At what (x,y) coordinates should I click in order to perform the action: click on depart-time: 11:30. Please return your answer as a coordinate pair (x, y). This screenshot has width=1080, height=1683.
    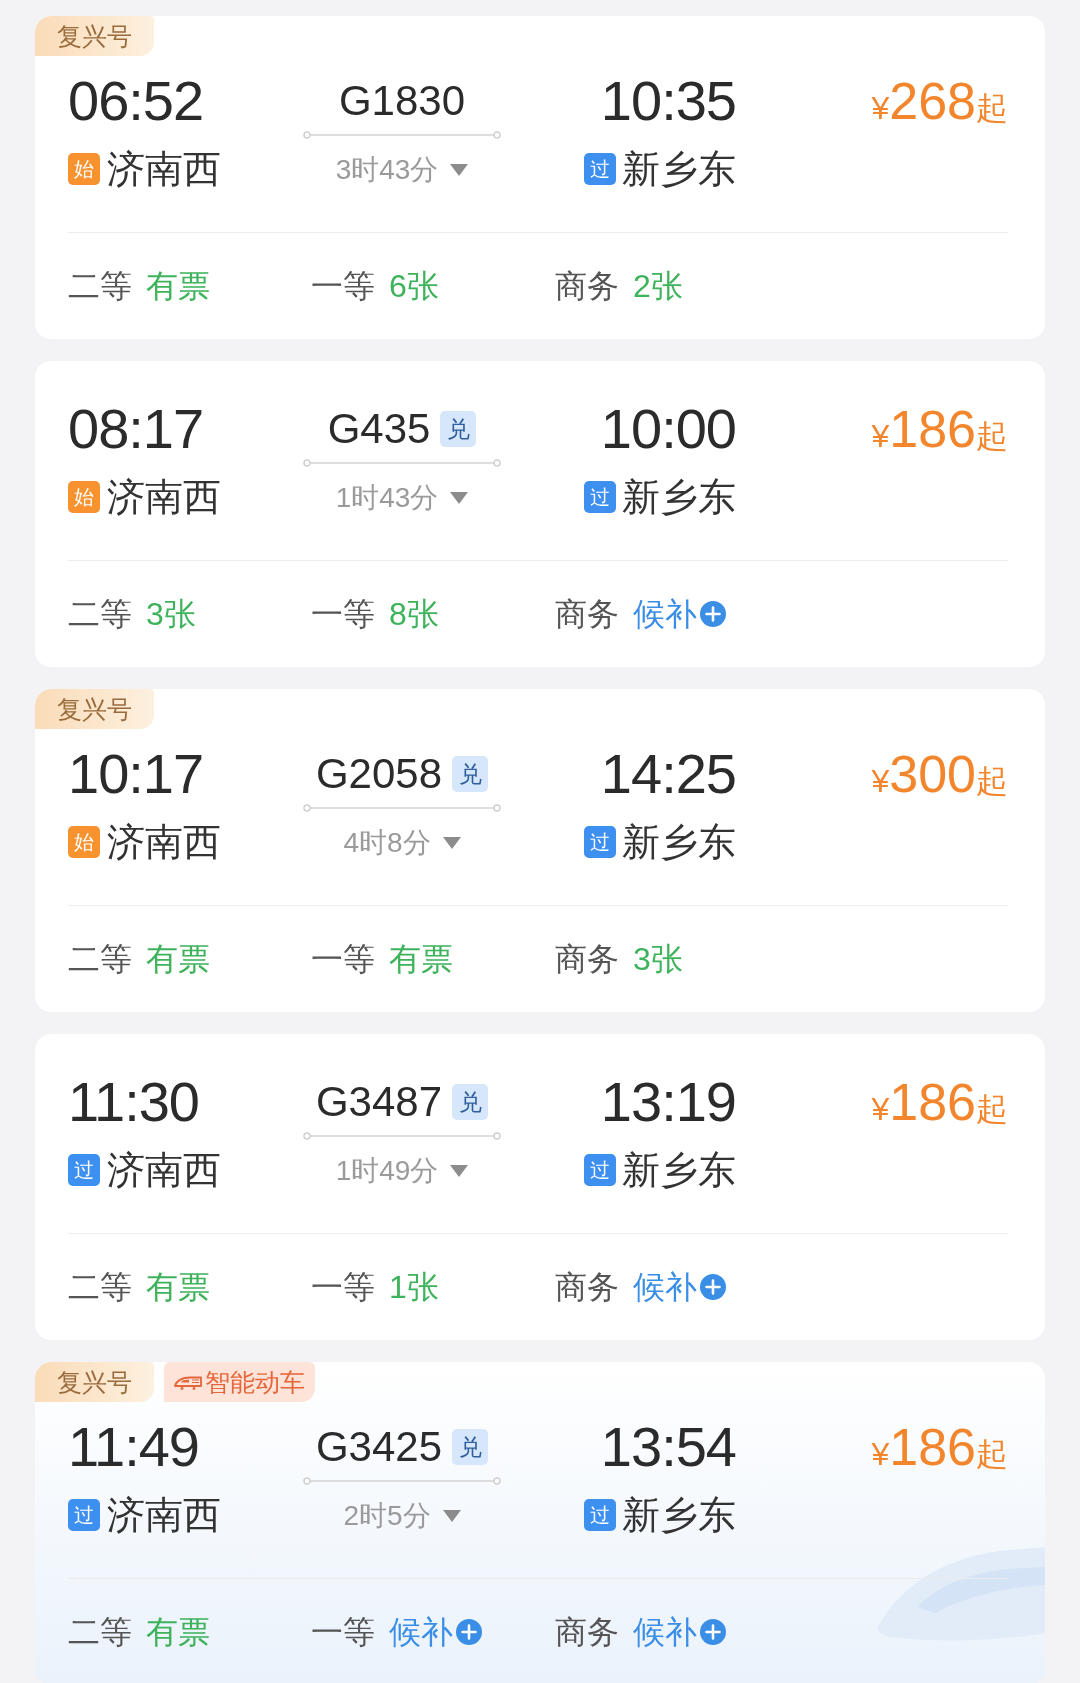
    Looking at the image, I should click on (133, 1102).